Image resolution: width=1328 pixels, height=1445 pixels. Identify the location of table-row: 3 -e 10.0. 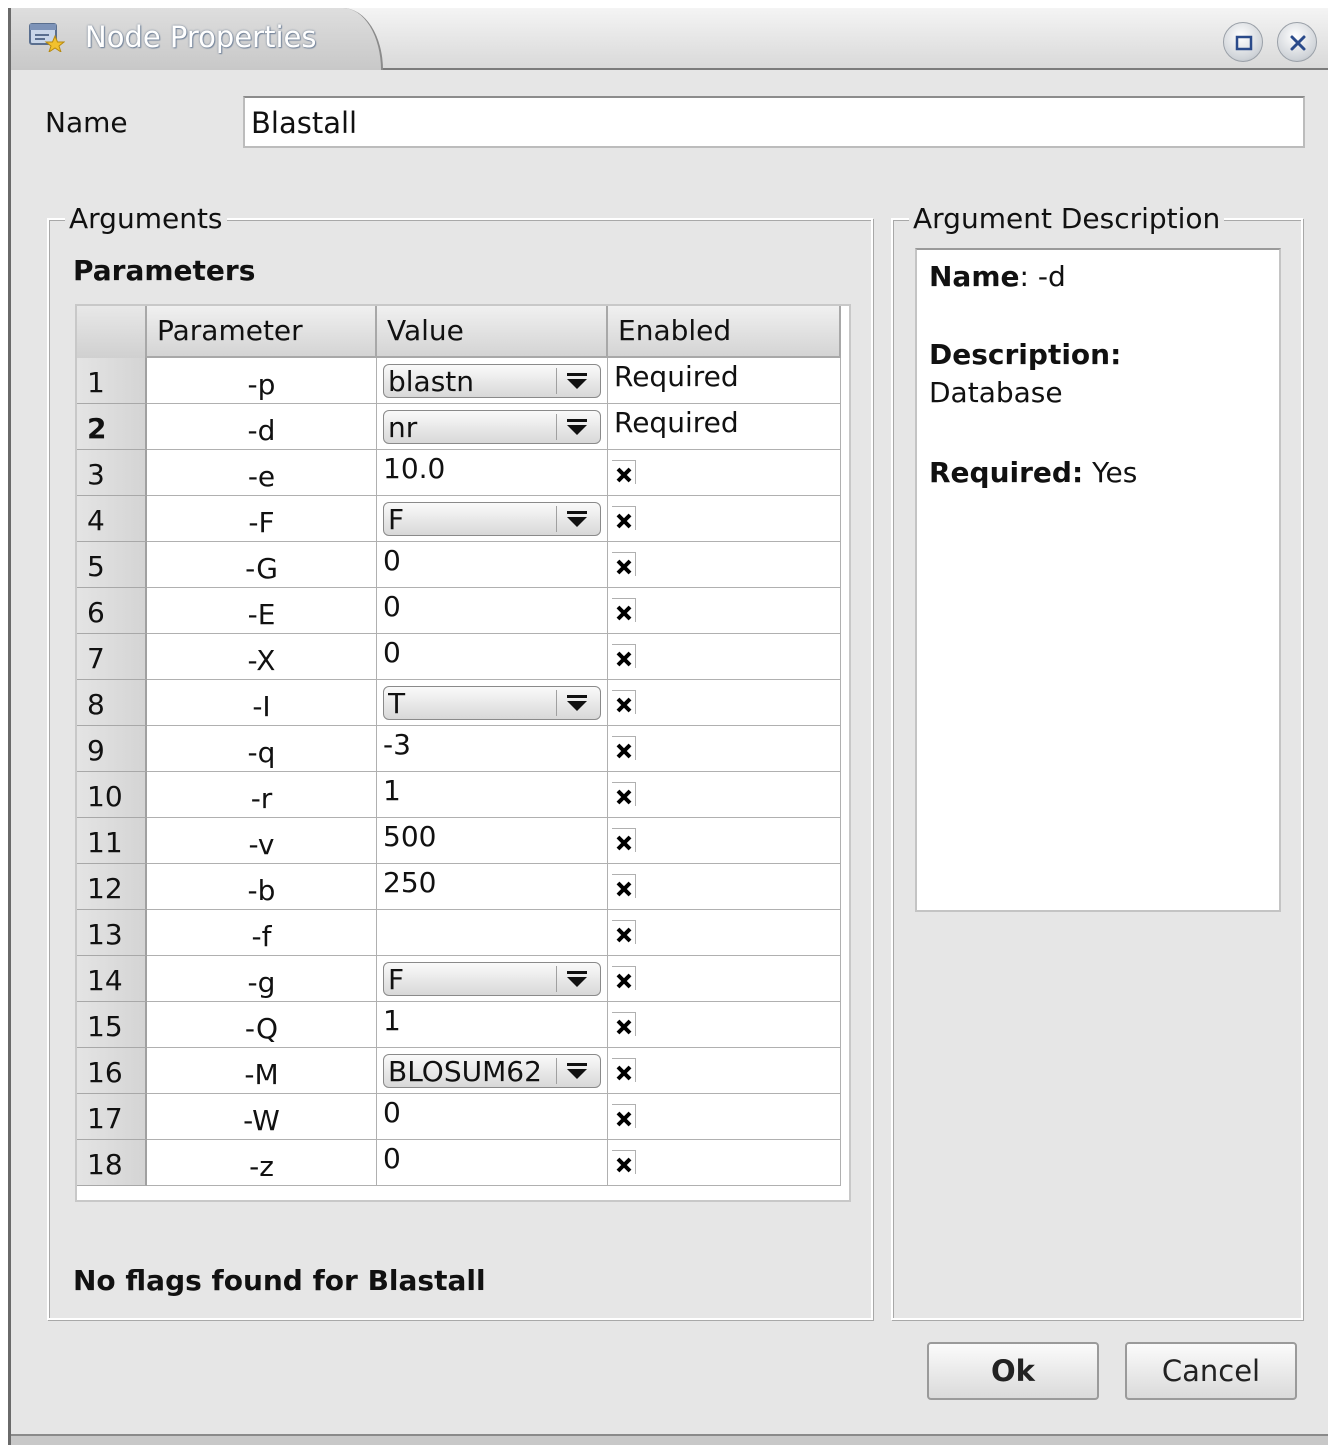
(459, 473).